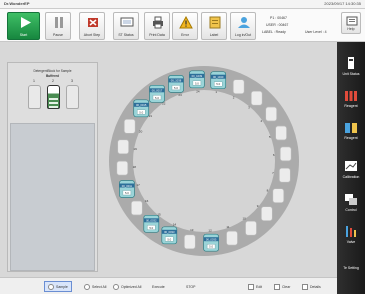 The image size is (365, 294). I want to click on help-icon, so click(352, 21).